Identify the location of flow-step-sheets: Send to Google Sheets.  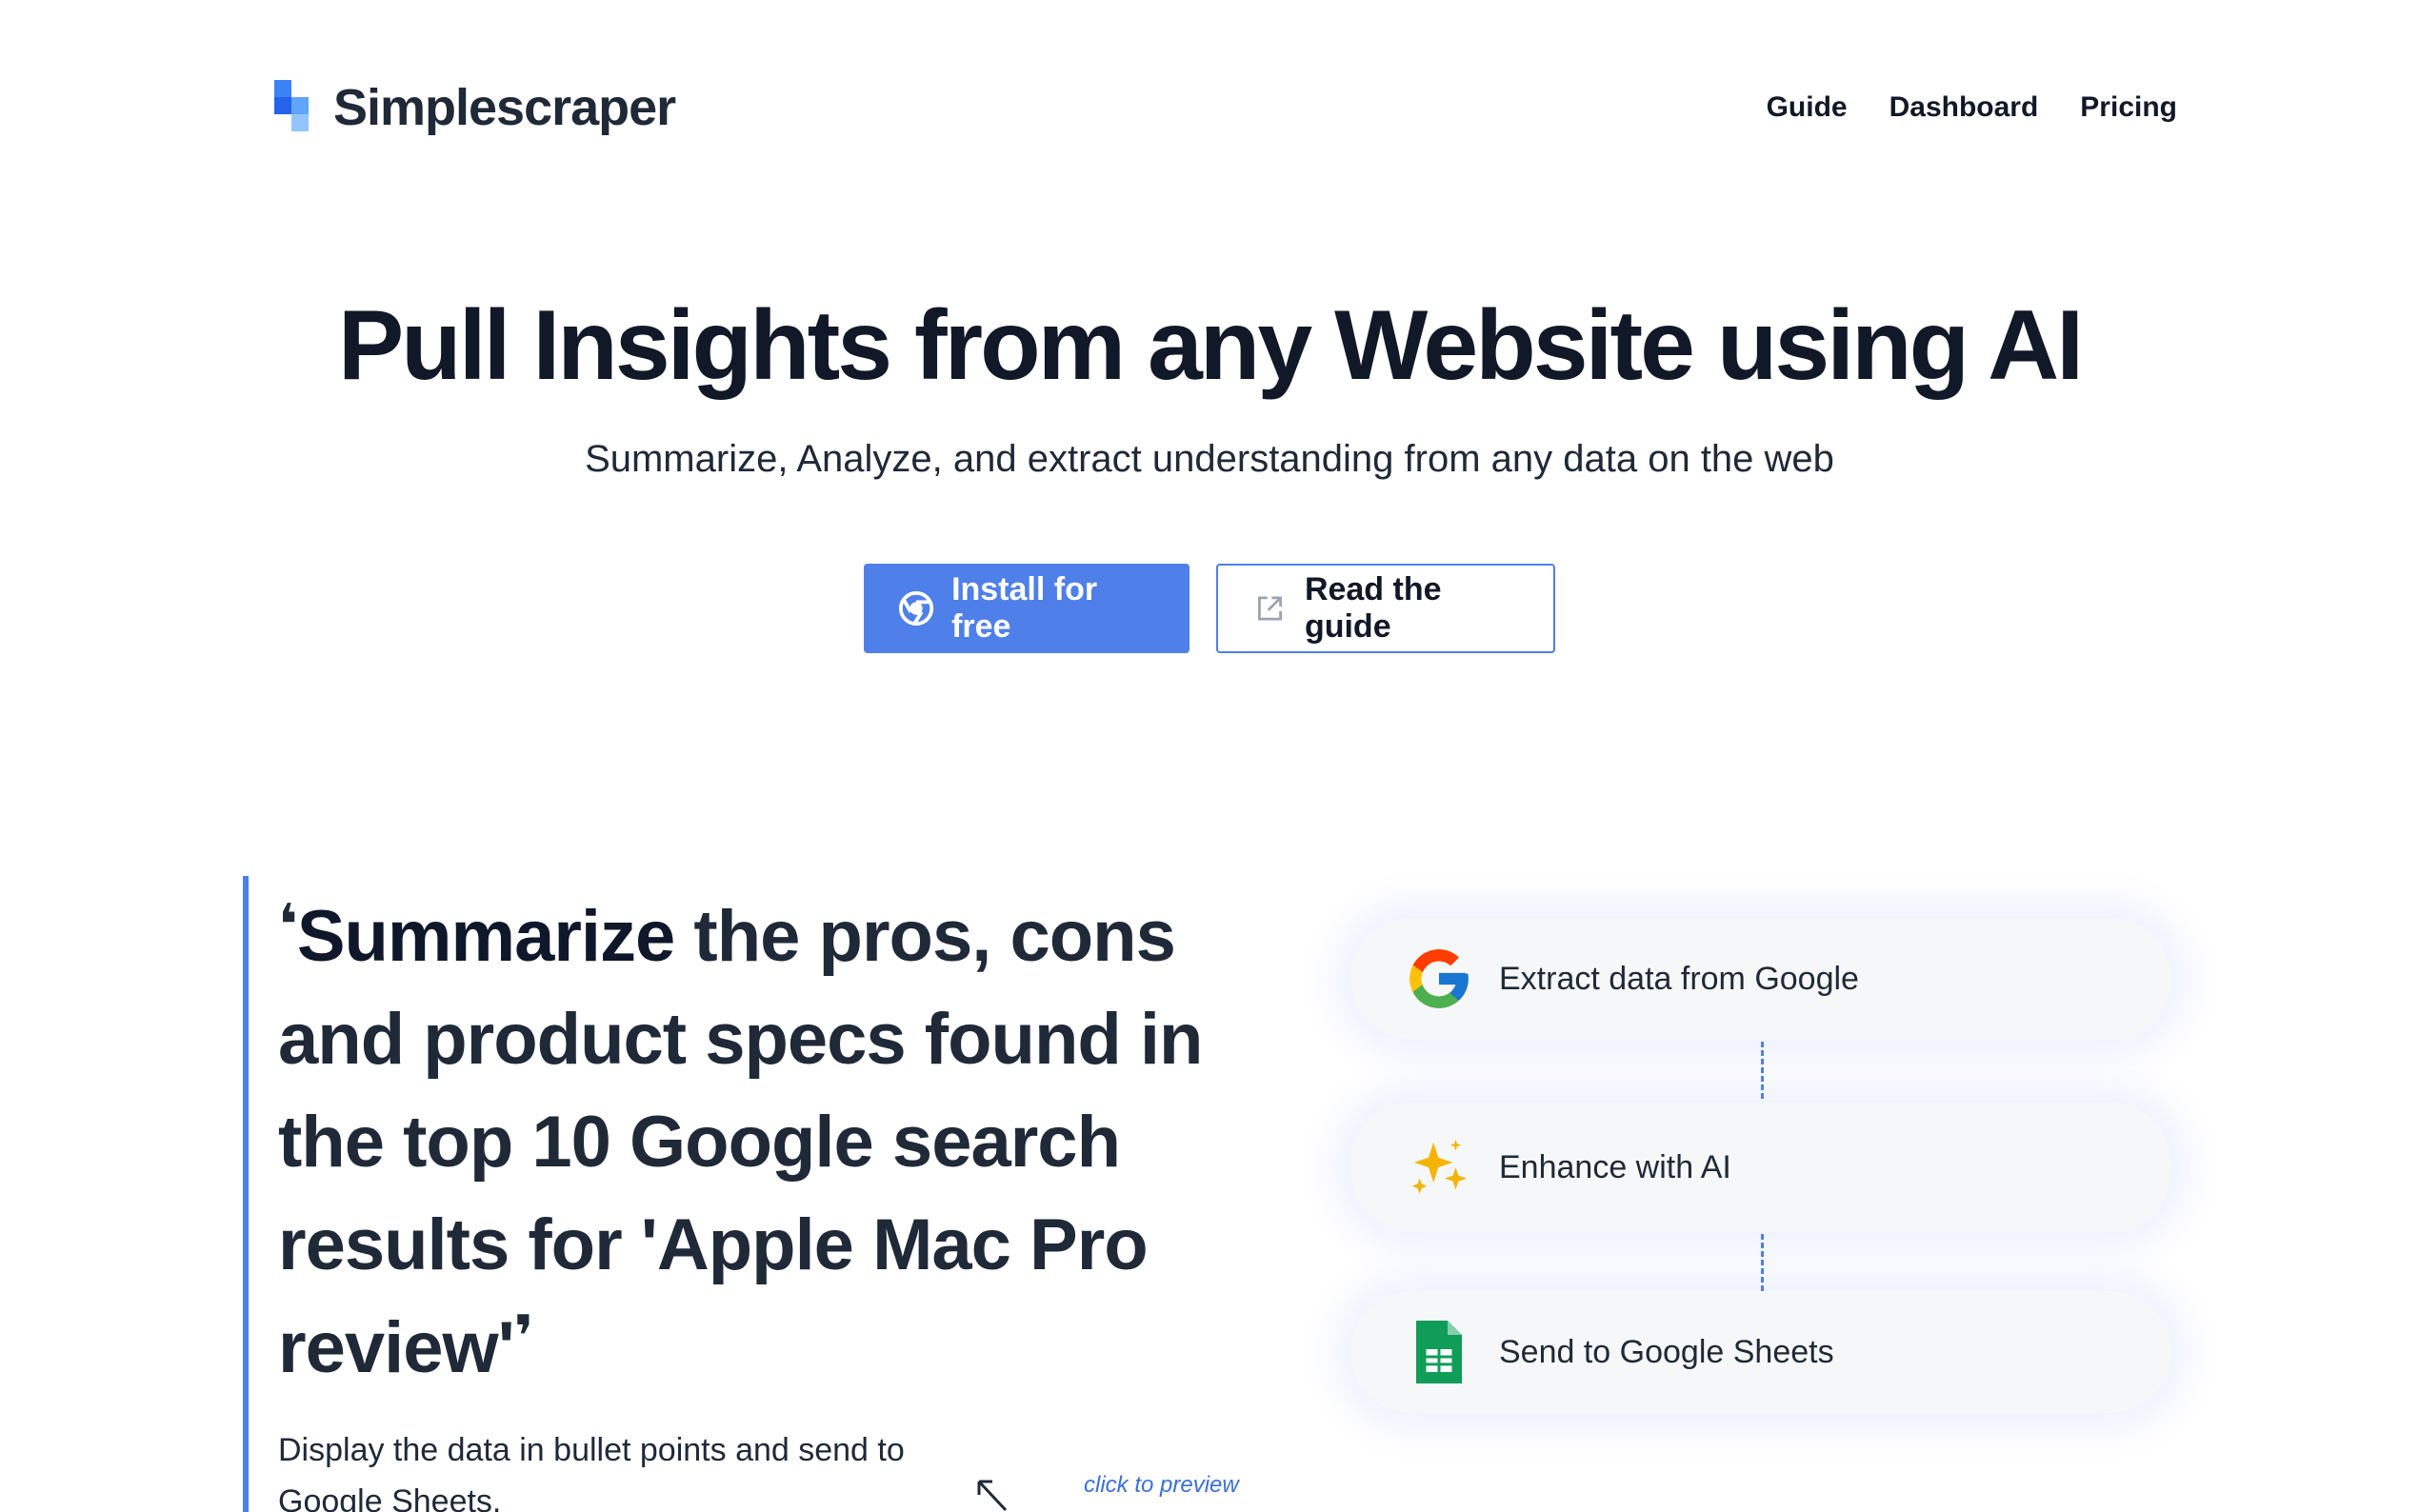
(1760, 1352).